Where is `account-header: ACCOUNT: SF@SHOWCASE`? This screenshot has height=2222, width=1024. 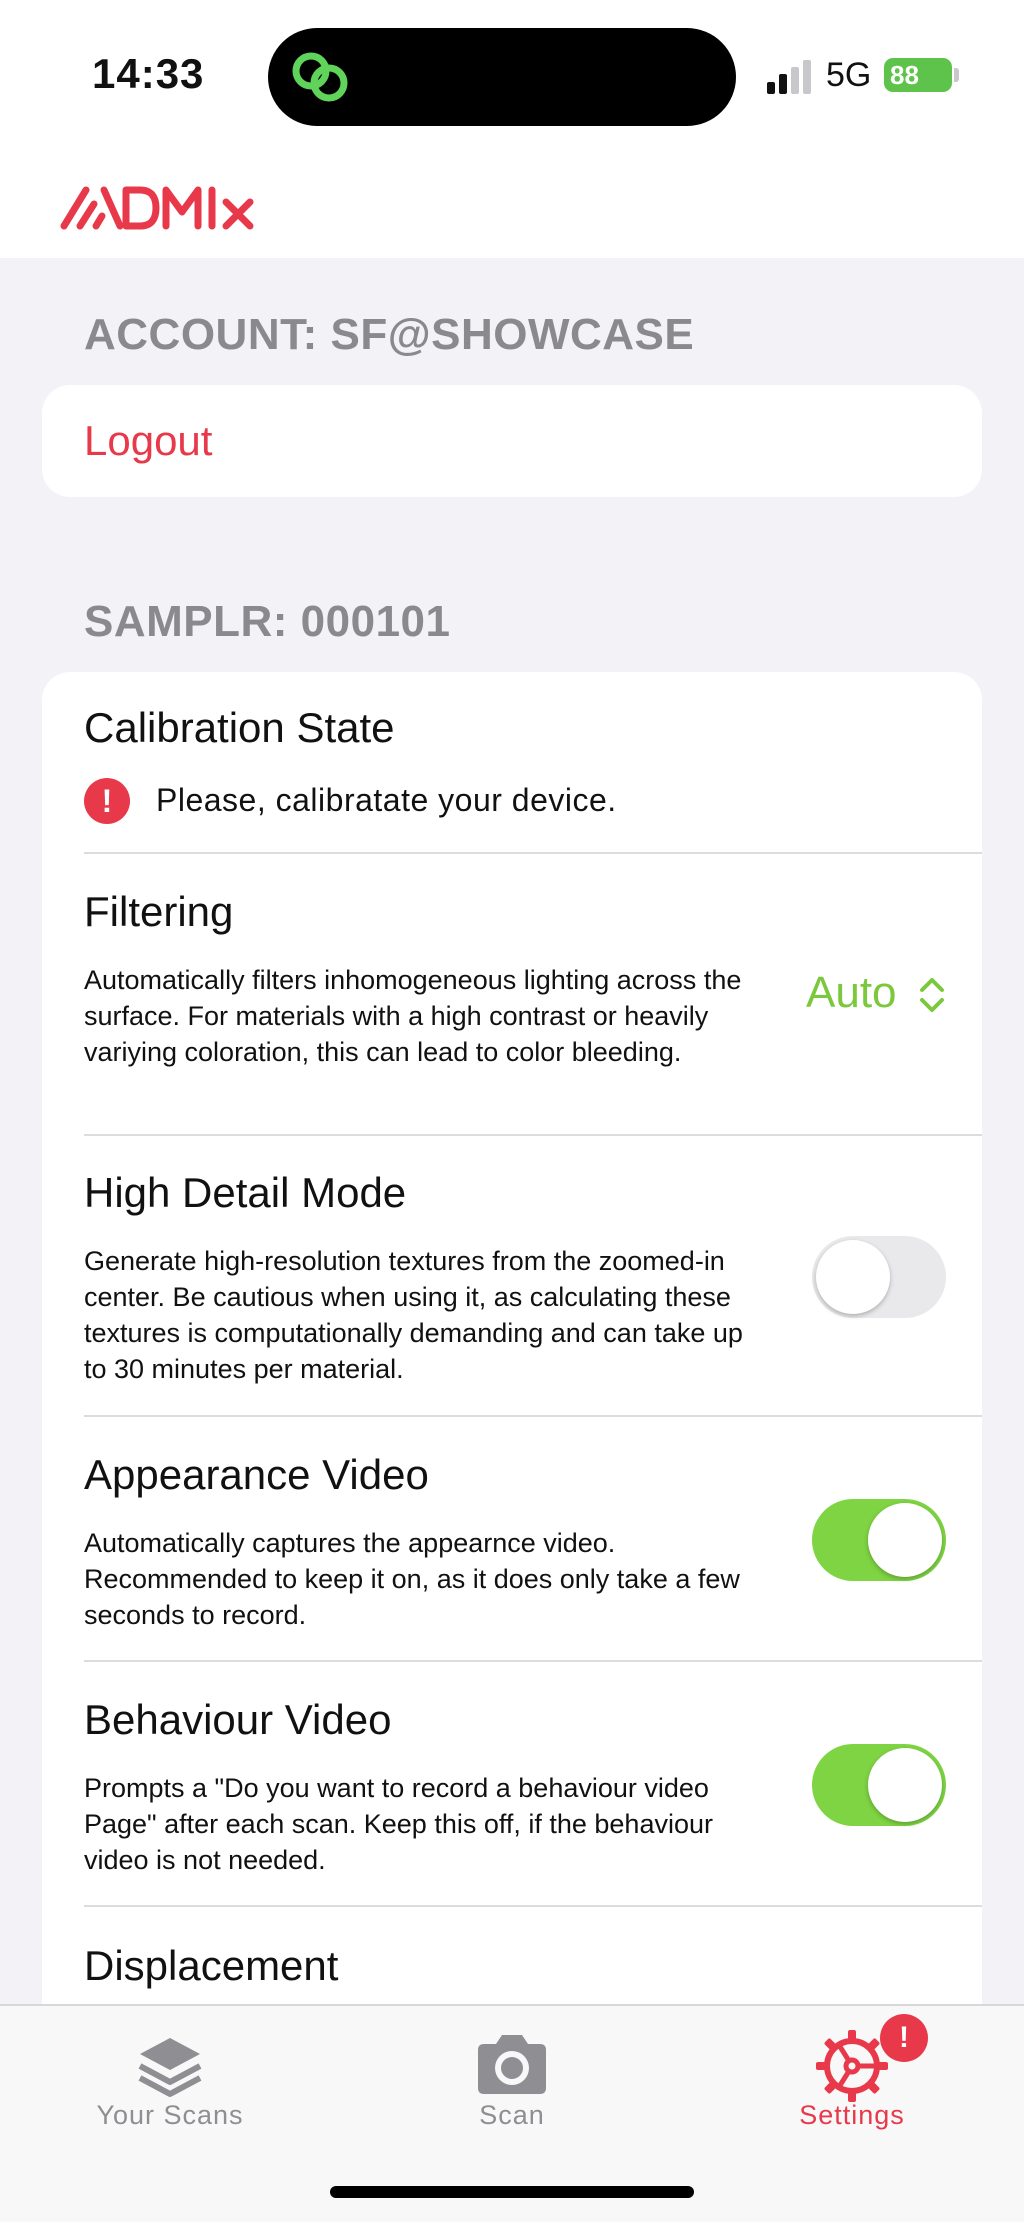 account-header: ACCOUNT: SF@SHOWCASE is located at coordinates (389, 334).